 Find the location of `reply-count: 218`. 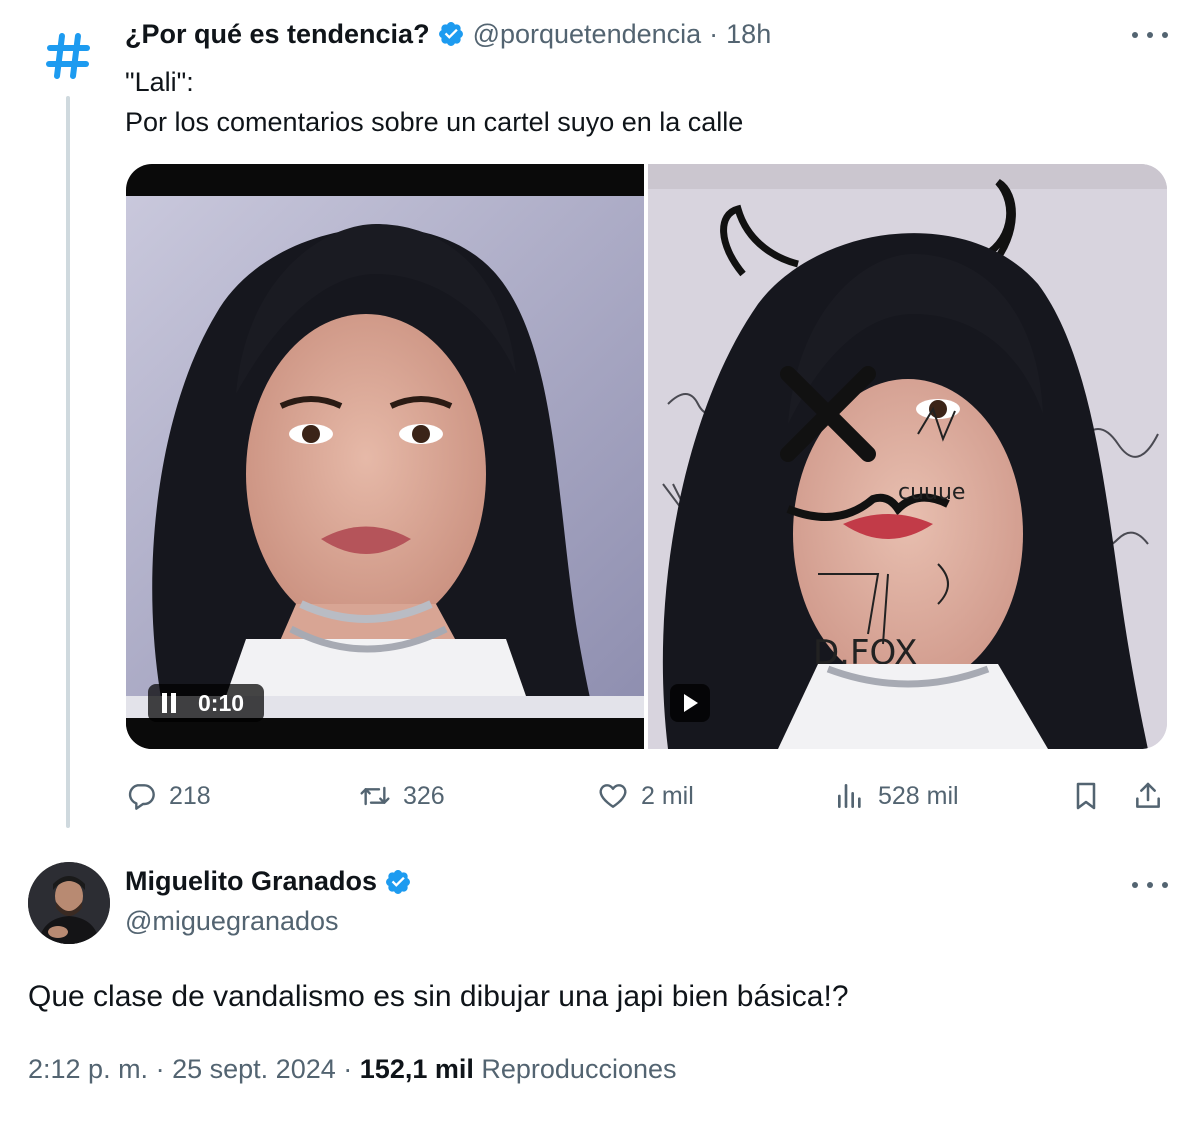

reply-count: 218 is located at coordinates (190, 795).